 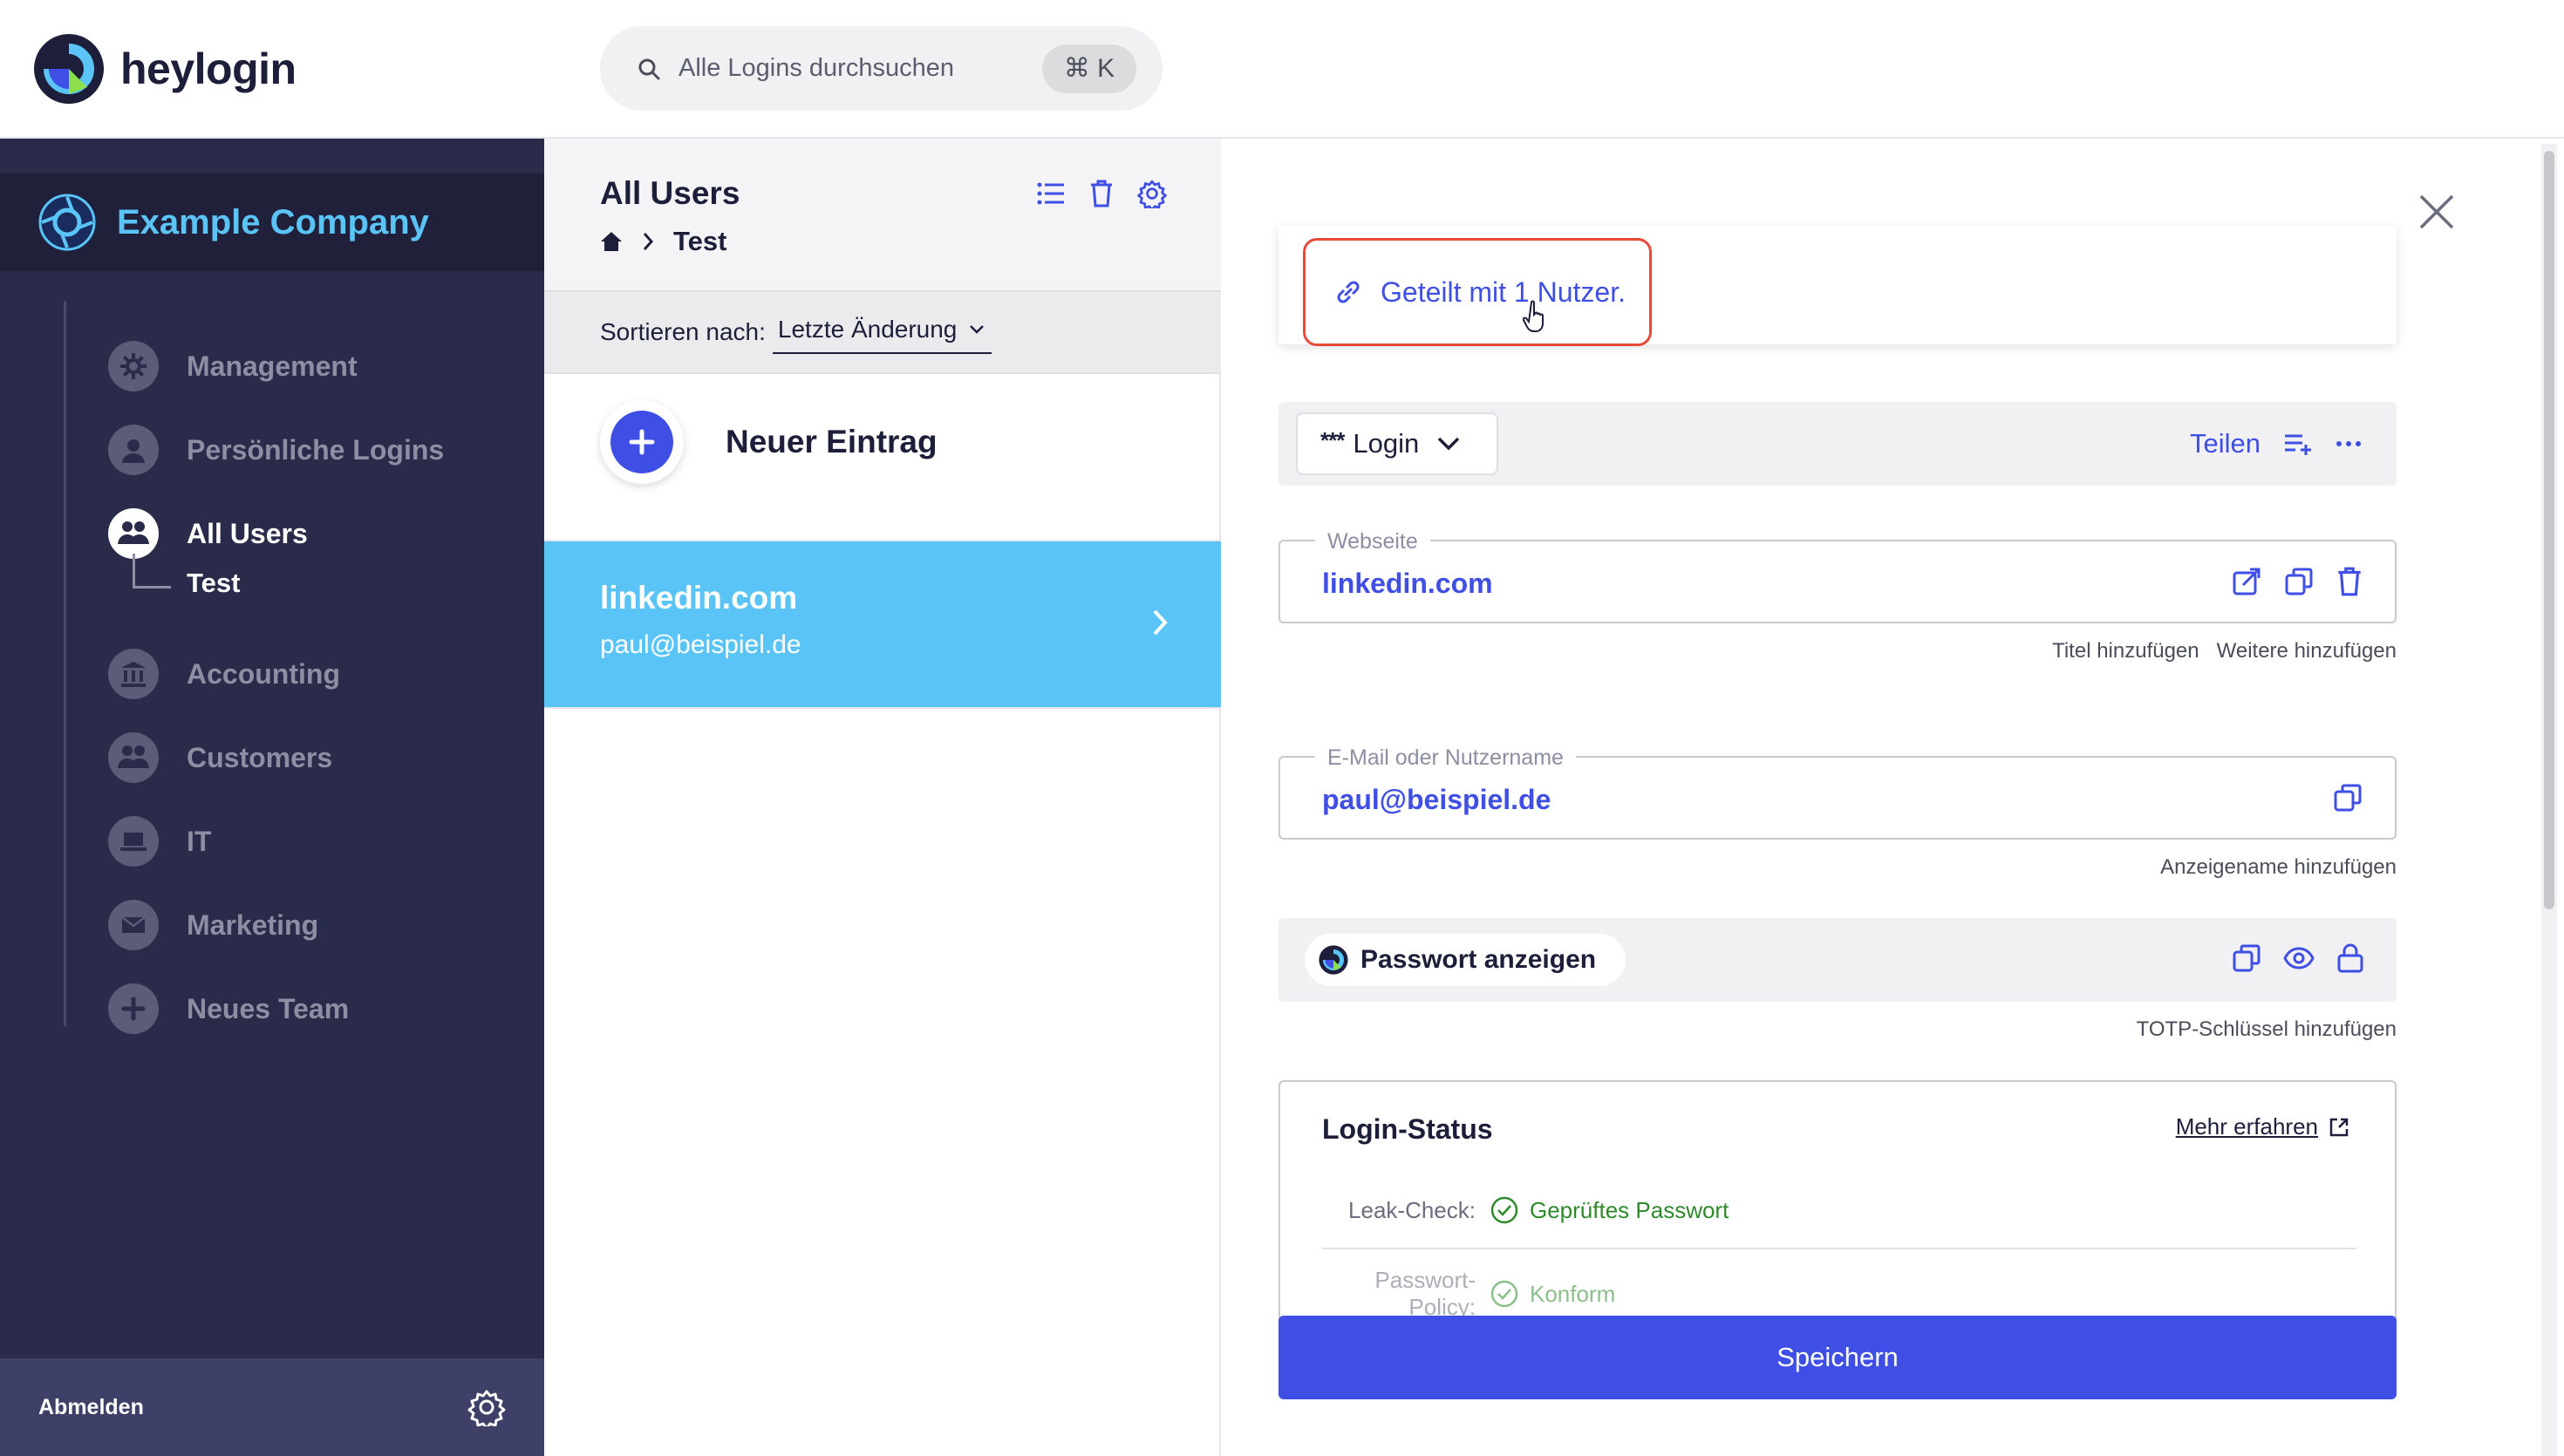 I want to click on login-status-title: Login-Status, so click(x=1407, y=1129).